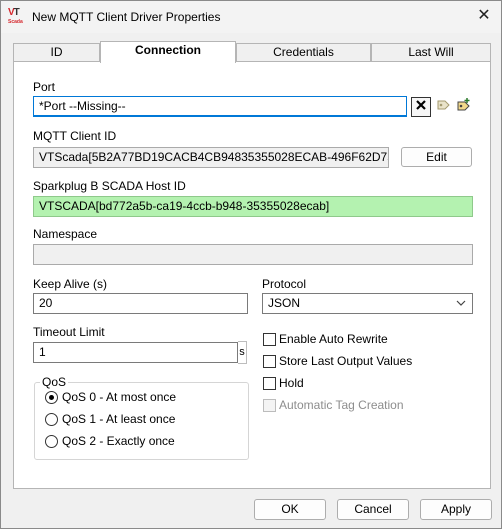 This screenshot has width=502, height=529. What do you see at coordinates (303, 52) in the screenshot?
I see `tab-credentials: Credentials` at bounding box center [303, 52].